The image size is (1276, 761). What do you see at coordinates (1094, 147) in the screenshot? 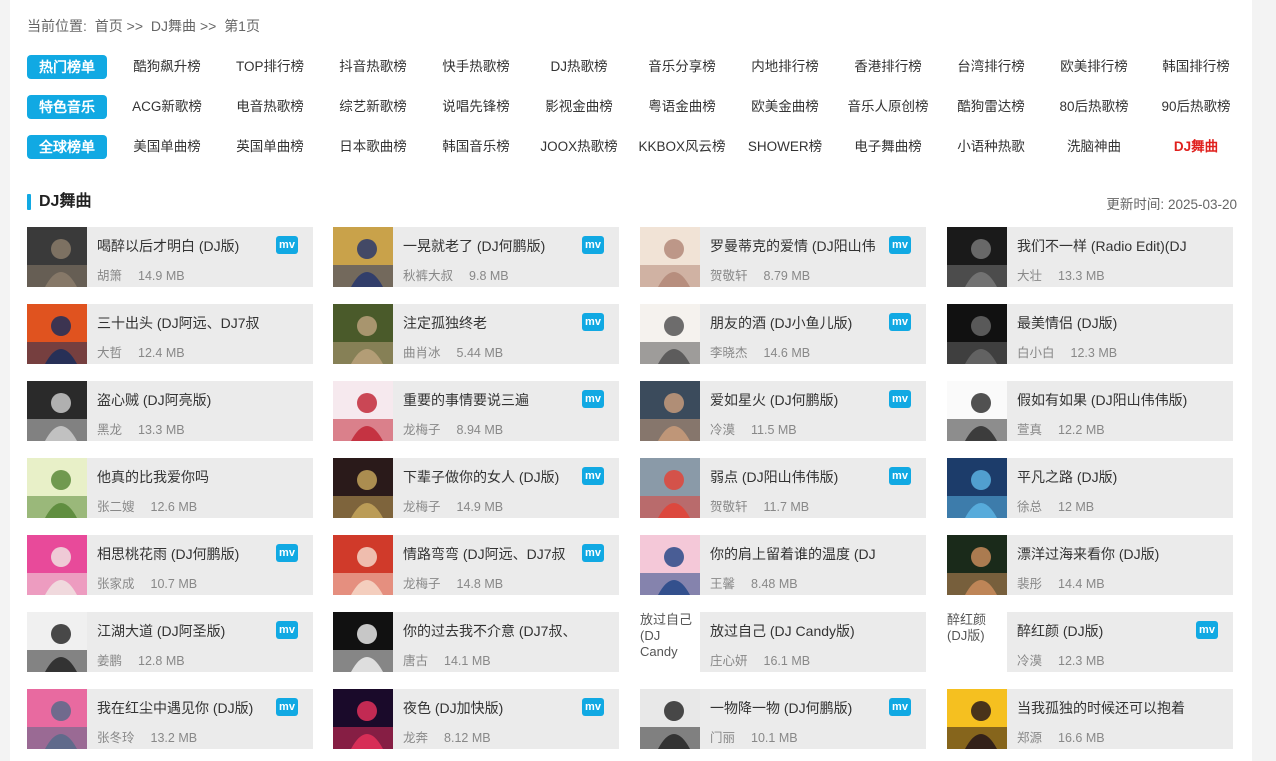
I see `category-link: 洗脑神曲` at bounding box center [1094, 147].